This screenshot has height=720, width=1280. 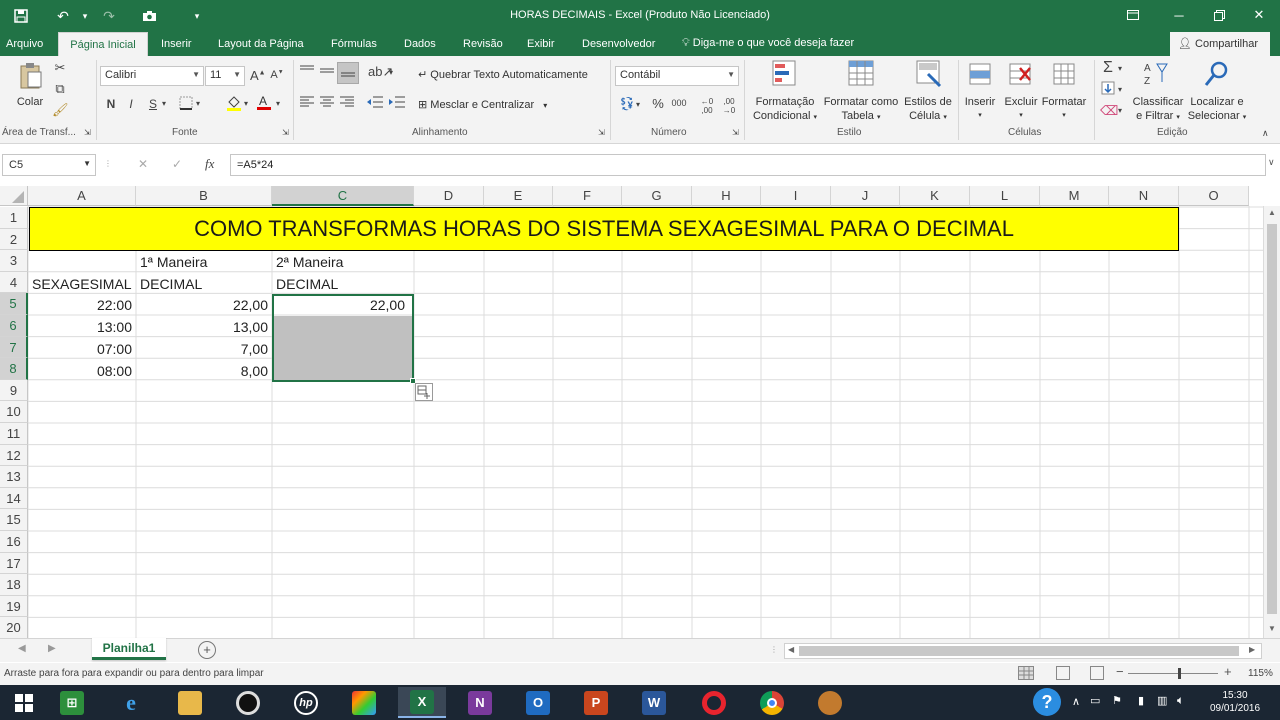 What do you see at coordinates (482, 104) in the screenshot?
I see `merge-center-button: ⊞ Mesclar e Centralizar ▾` at bounding box center [482, 104].